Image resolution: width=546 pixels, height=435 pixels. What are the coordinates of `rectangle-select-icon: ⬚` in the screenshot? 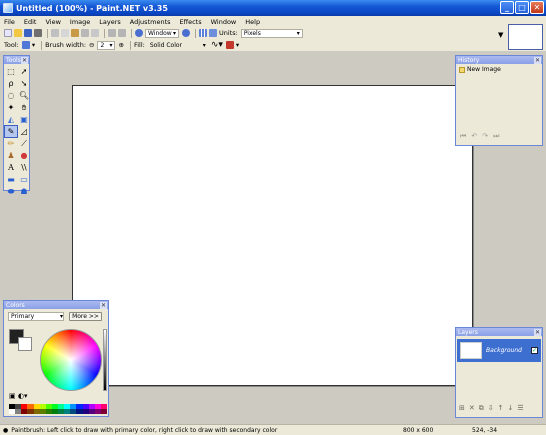 It's located at (11, 71).